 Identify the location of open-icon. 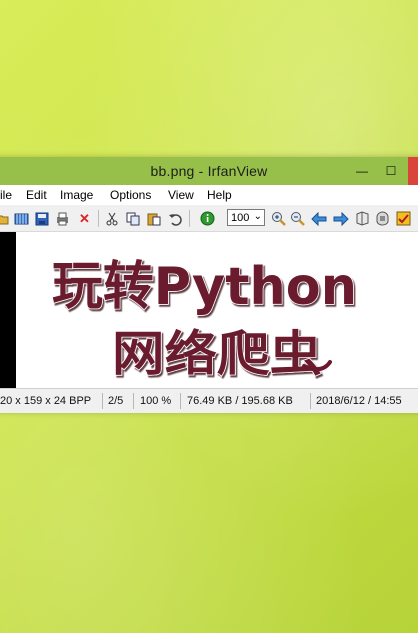
(5, 218).